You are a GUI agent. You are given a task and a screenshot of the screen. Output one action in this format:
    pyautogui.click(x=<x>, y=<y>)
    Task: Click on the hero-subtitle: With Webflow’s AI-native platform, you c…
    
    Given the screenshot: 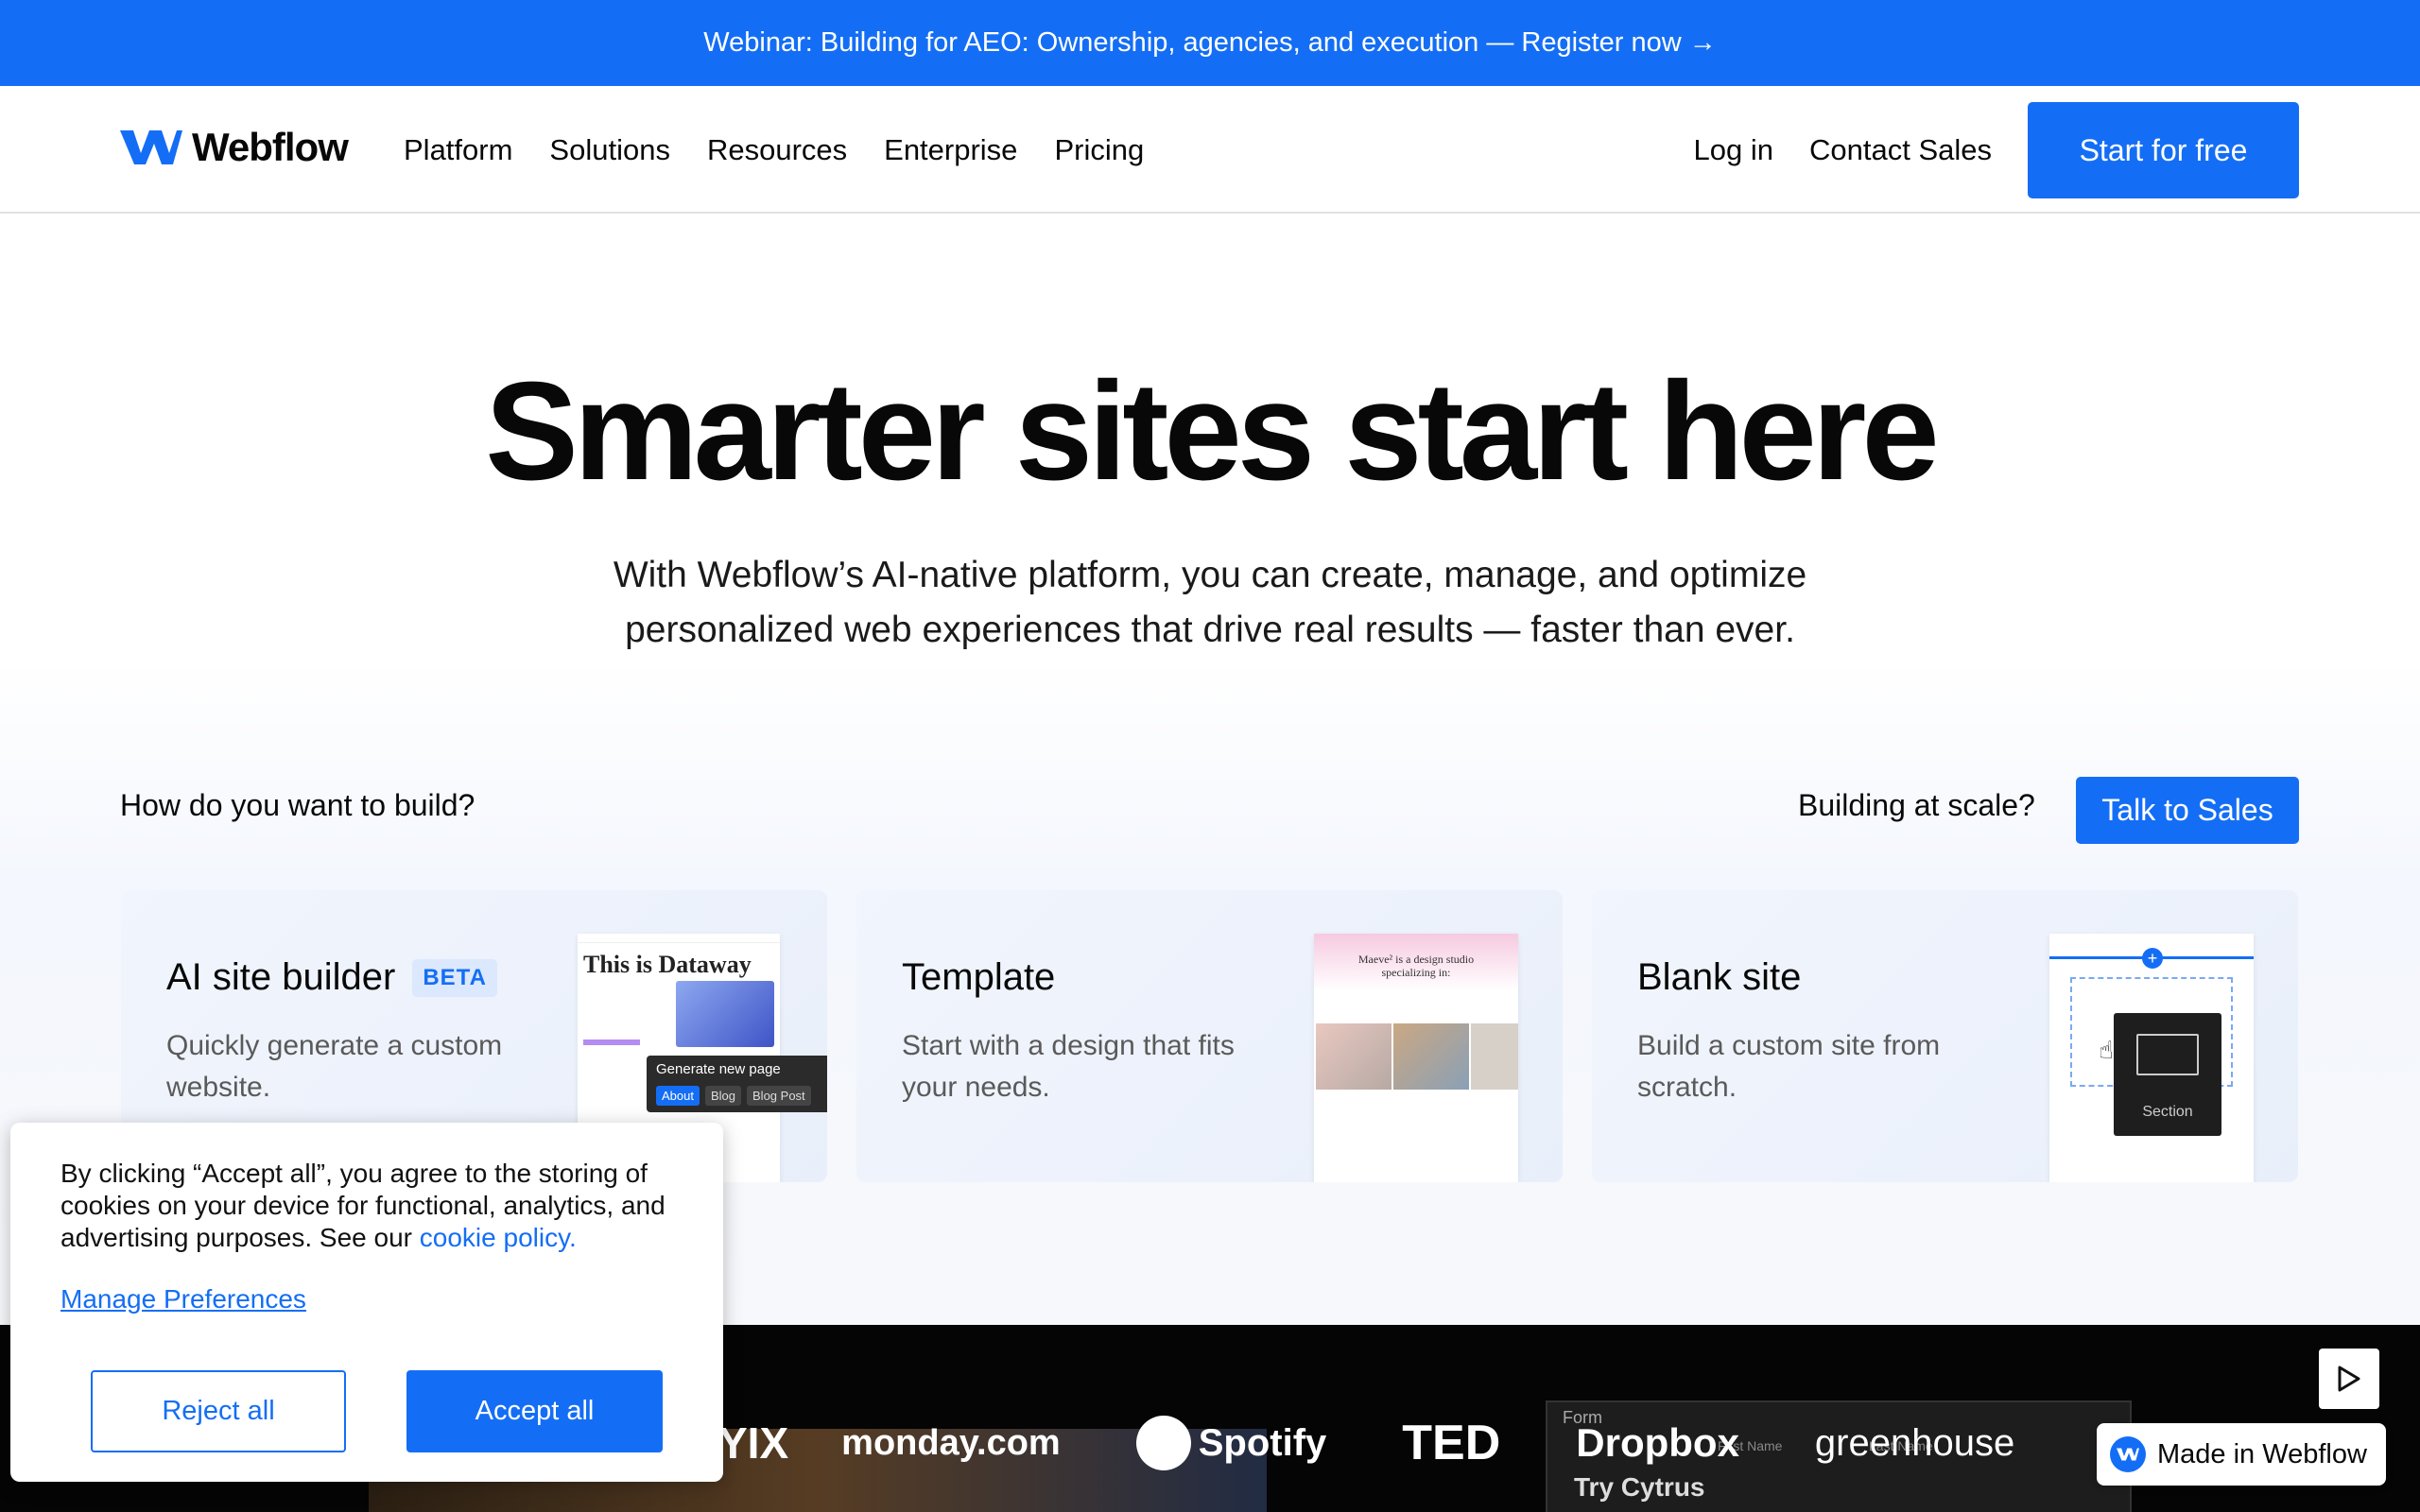 What is the action you would take?
    pyautogui.click(x=1210, y=603)
    